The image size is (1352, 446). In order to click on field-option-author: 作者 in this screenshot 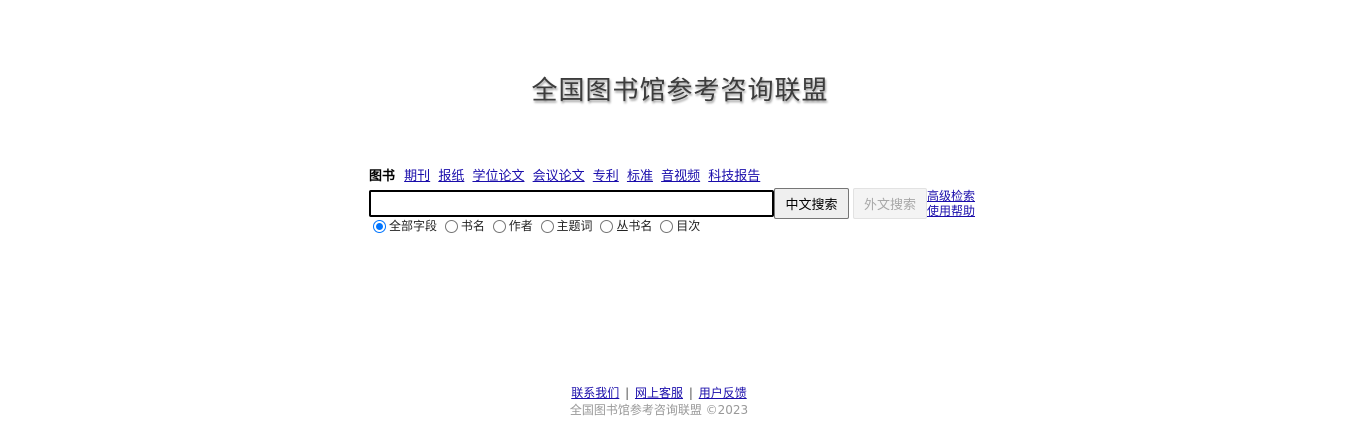, I will do `click(514, 226)`.